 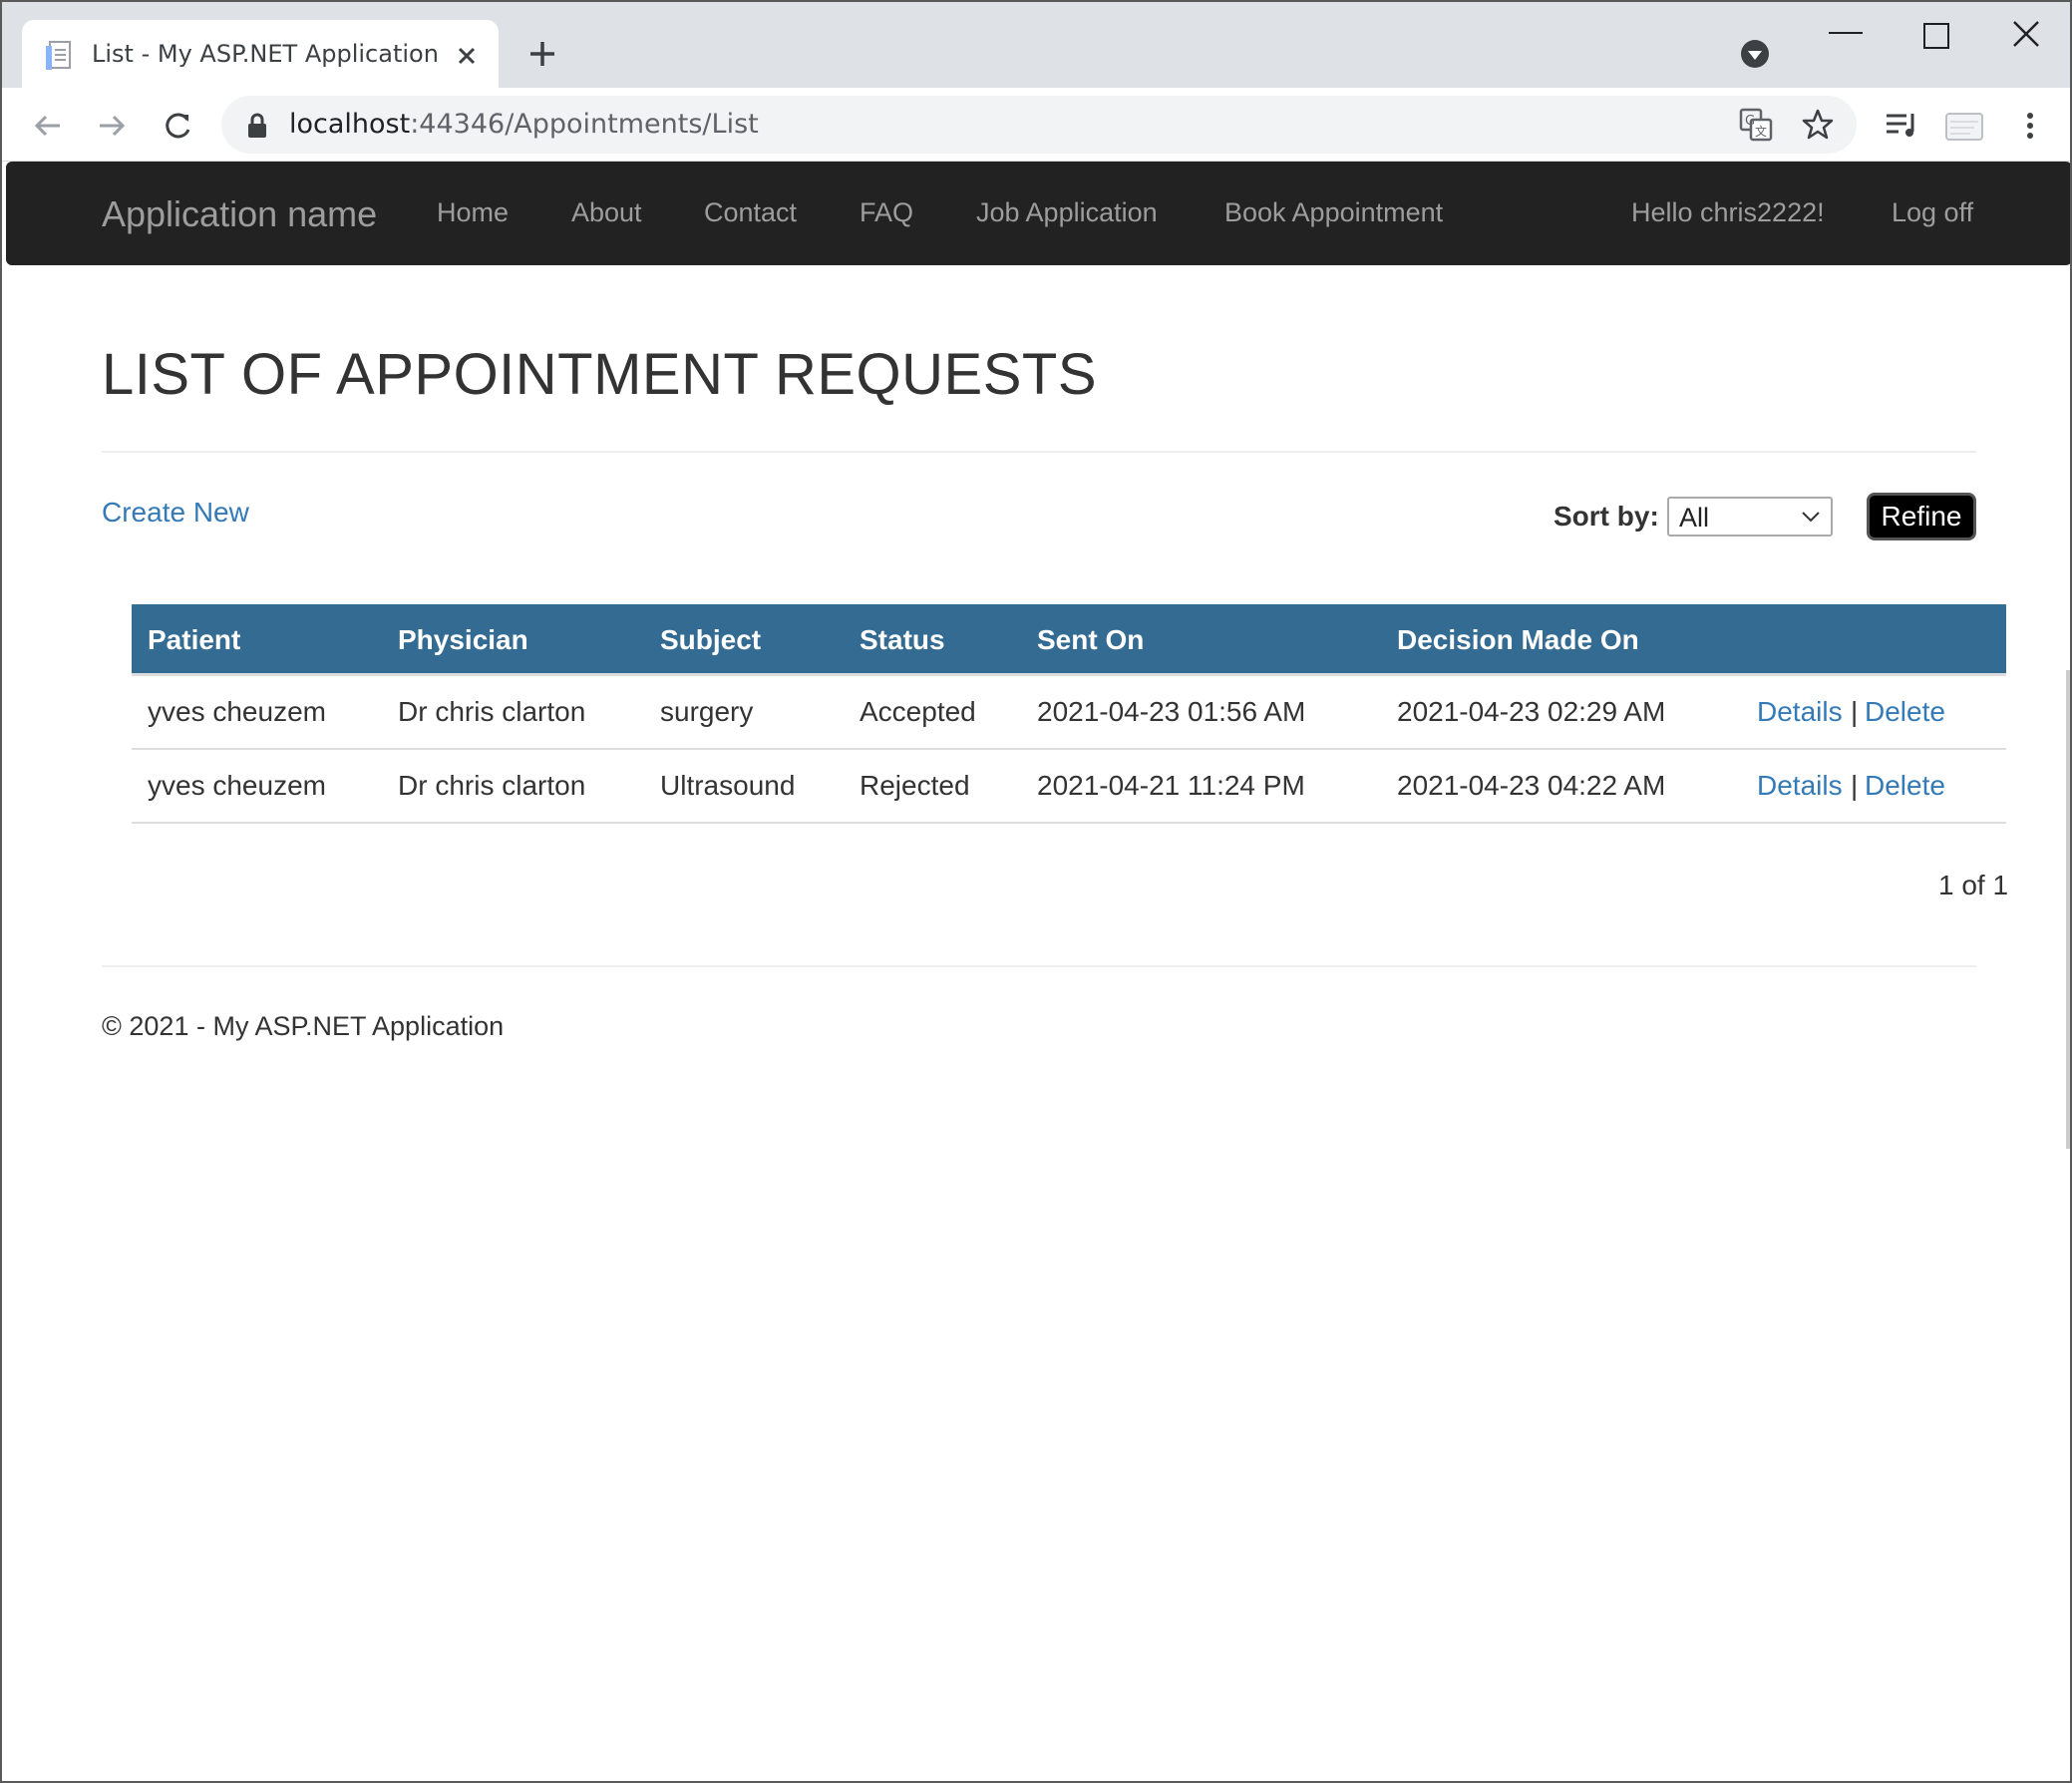 What do you see at coordinates (1333, 212) in the screenshot?
I see `nav-link-book-appointment: Book Appointment` at bounding box center [1333, 212].